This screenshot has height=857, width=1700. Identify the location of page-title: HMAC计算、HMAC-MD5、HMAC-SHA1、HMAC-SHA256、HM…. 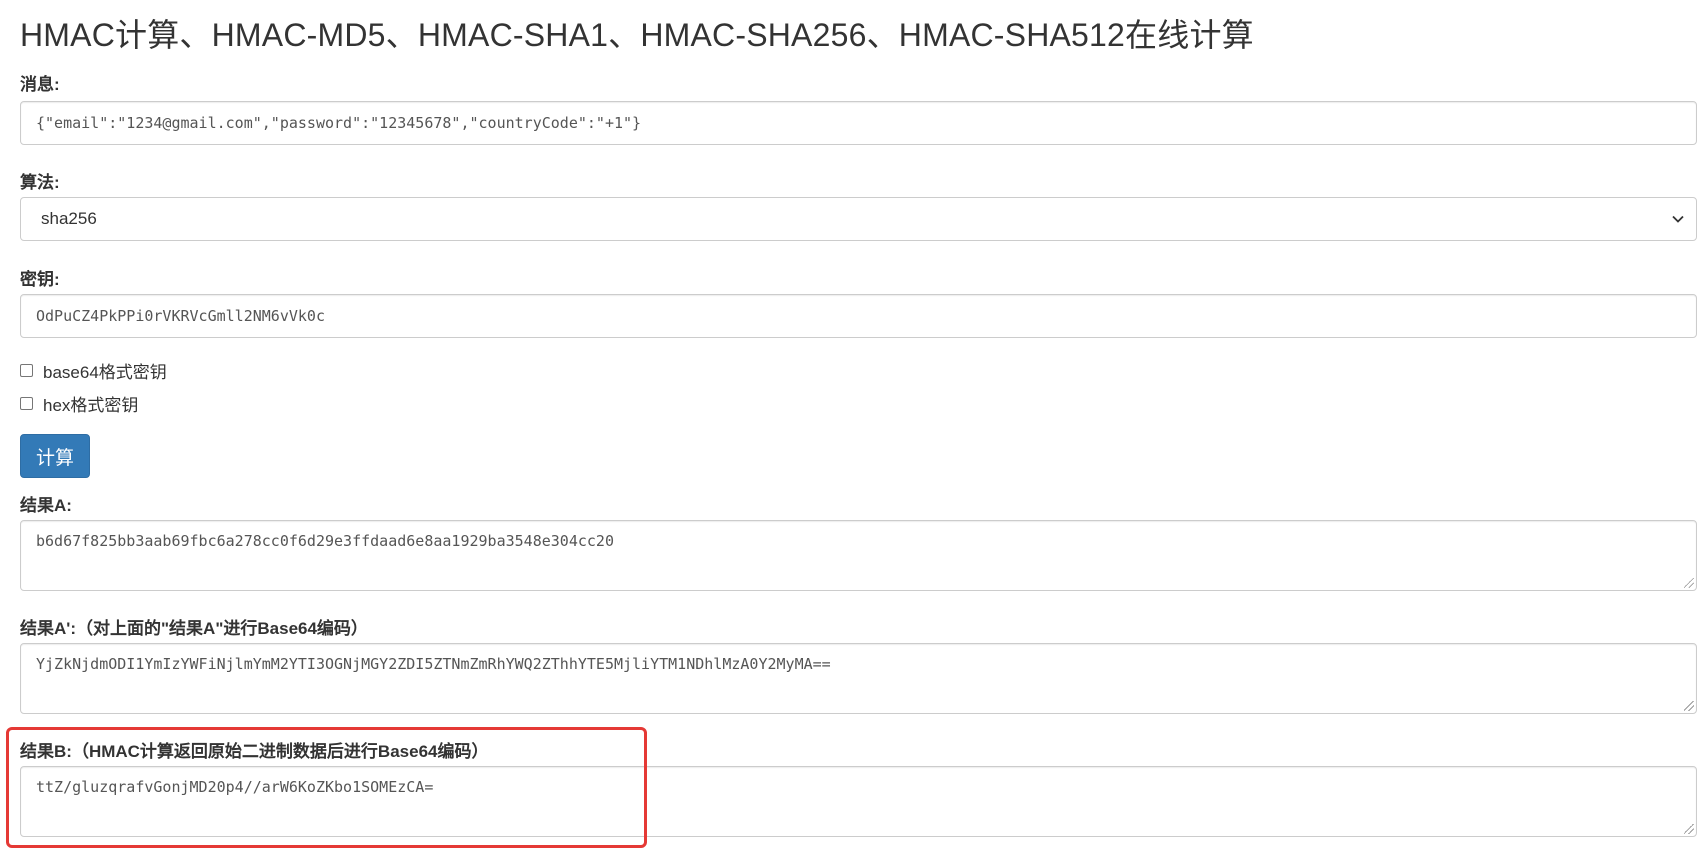
(637, 35).